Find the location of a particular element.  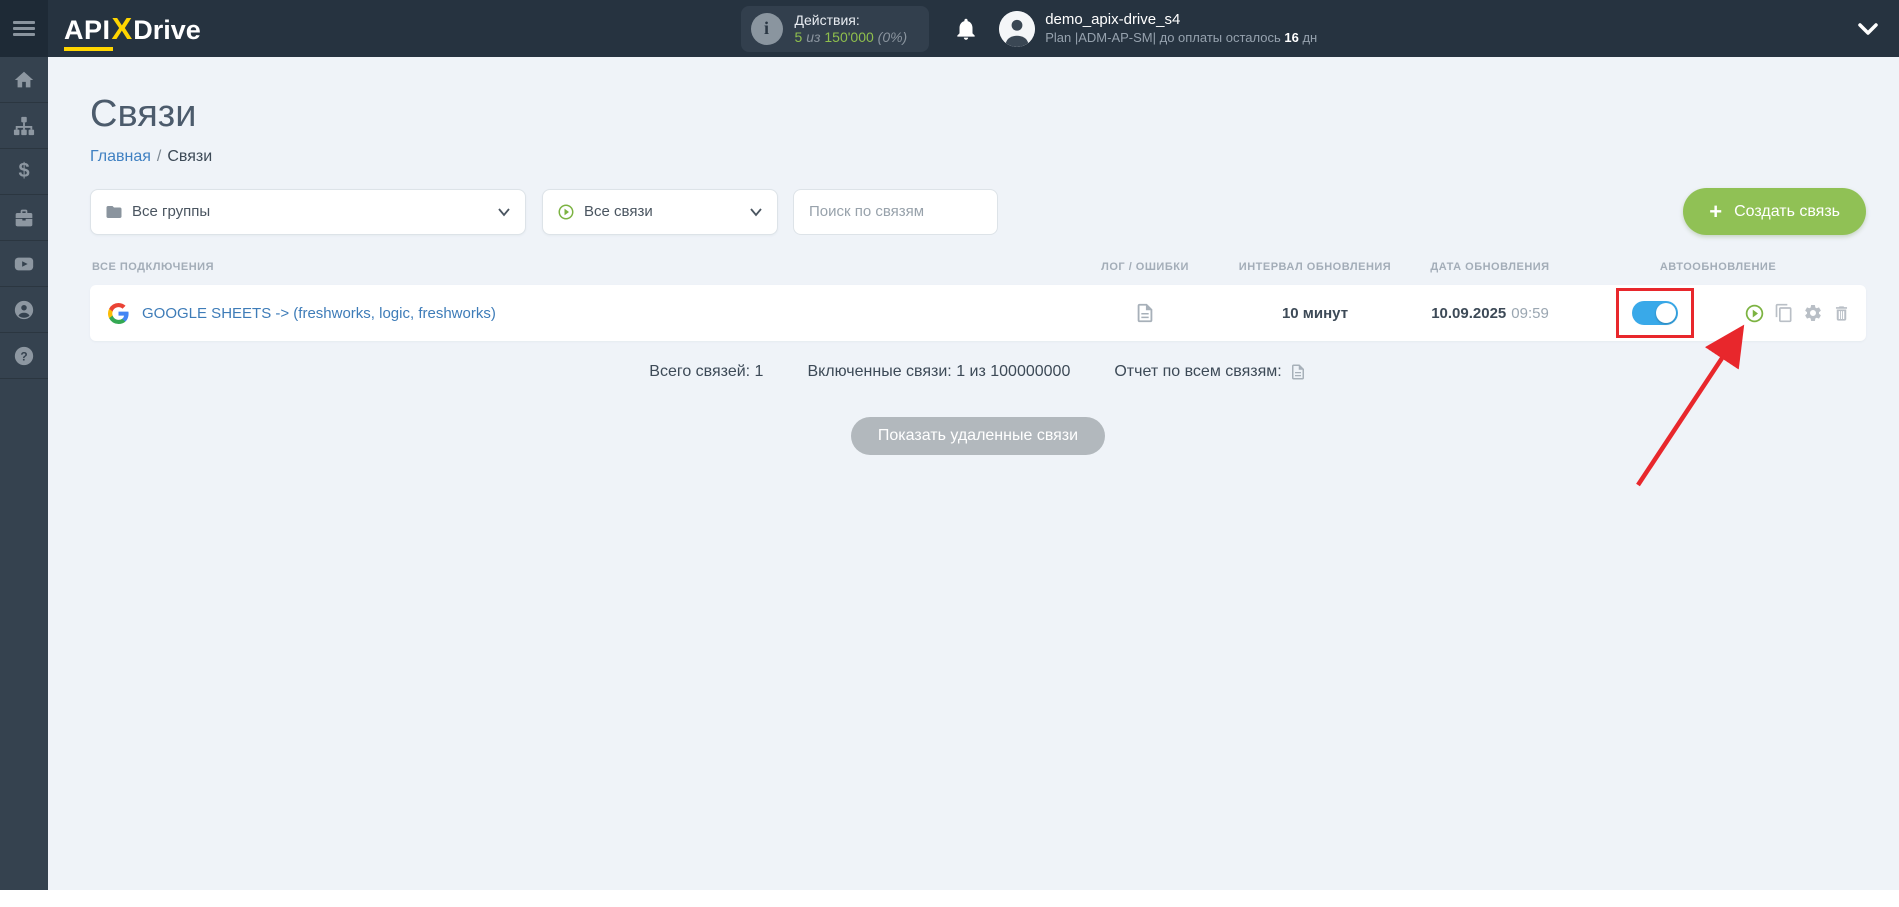

create-link-button: + Создать связь is located at coordinates (1774, 211).